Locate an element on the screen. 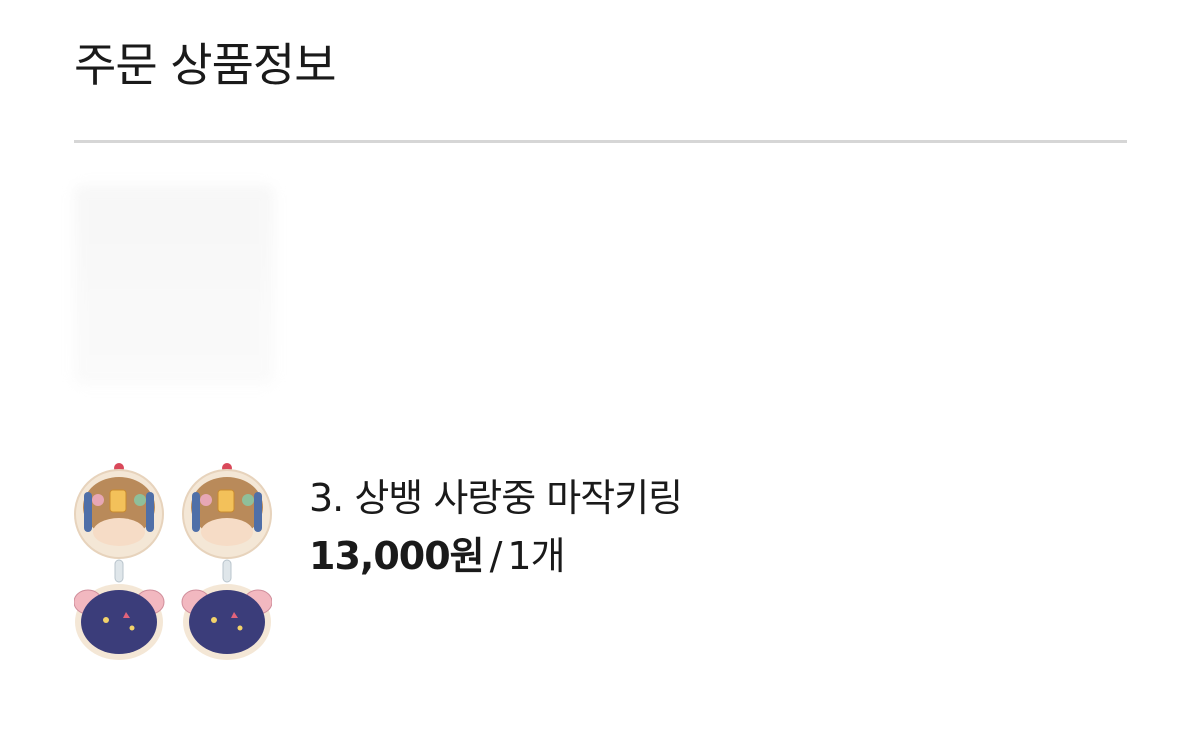  product-name: 3. 상뱅 사랑중 마작키링 is located at coordinates (496, 498).